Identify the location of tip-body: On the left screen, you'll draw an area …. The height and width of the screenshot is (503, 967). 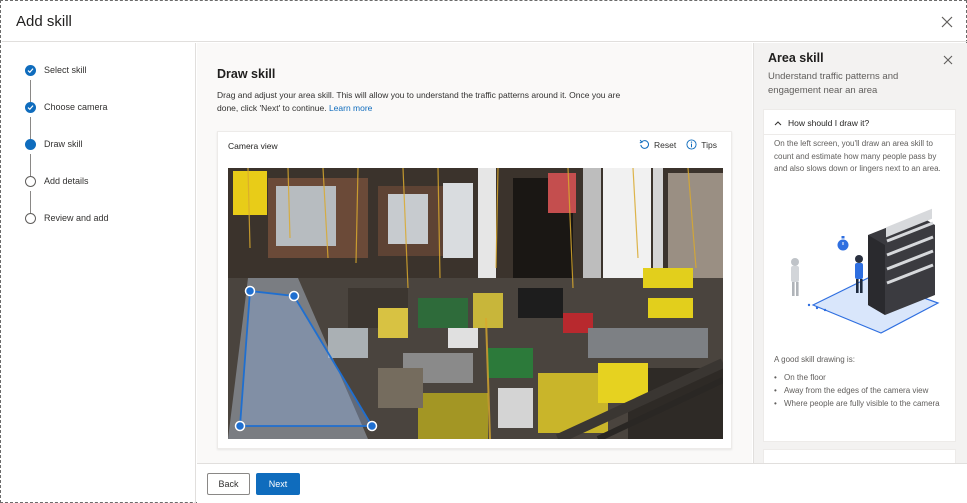
(857, 156).